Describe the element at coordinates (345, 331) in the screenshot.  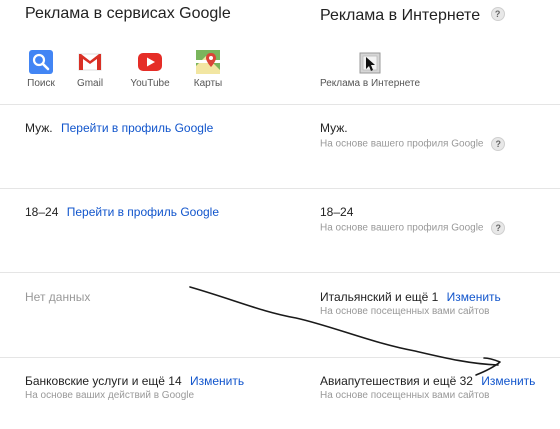
I see `hand-drawn-arrow` at that location.